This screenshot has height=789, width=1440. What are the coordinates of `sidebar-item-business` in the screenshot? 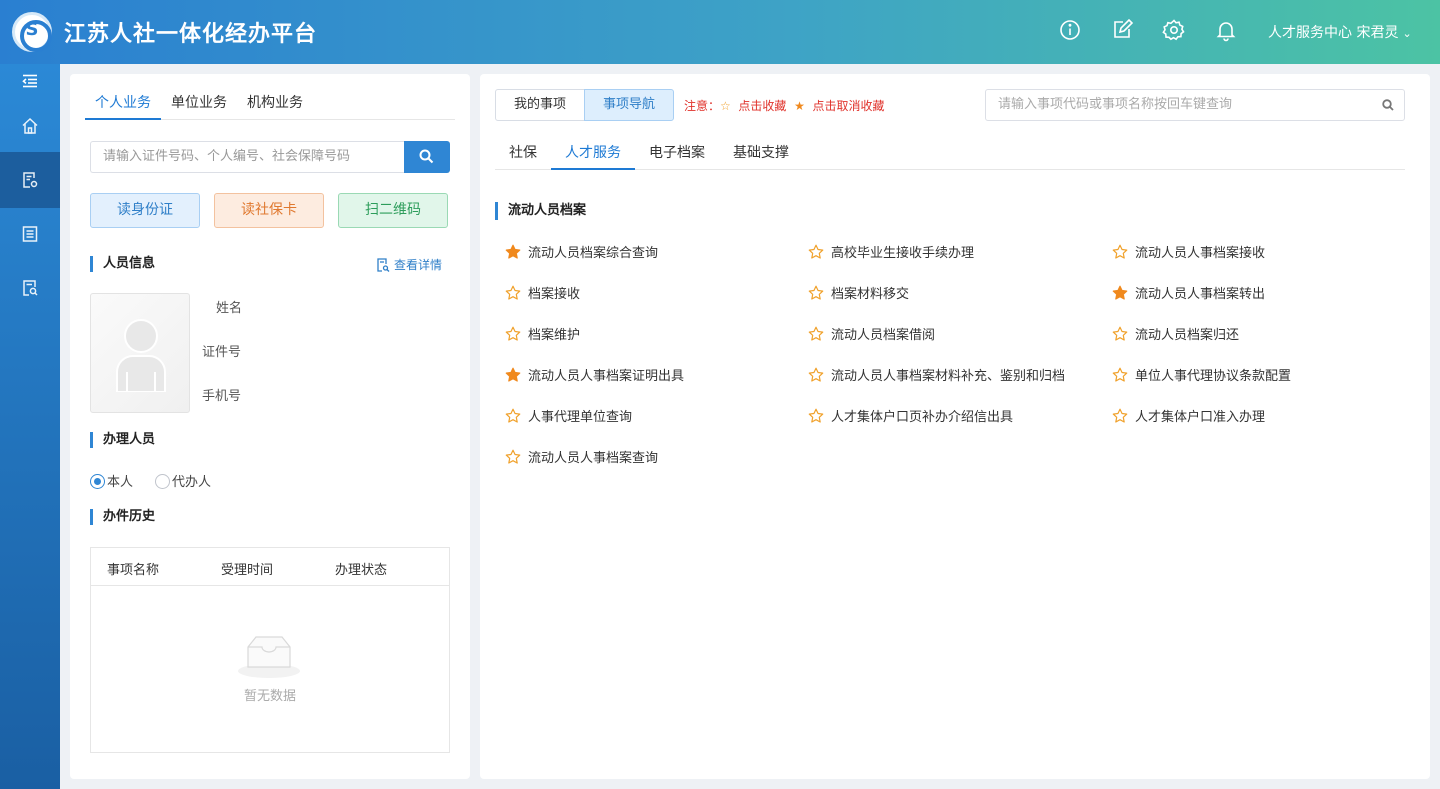 It's located at (30, 180).